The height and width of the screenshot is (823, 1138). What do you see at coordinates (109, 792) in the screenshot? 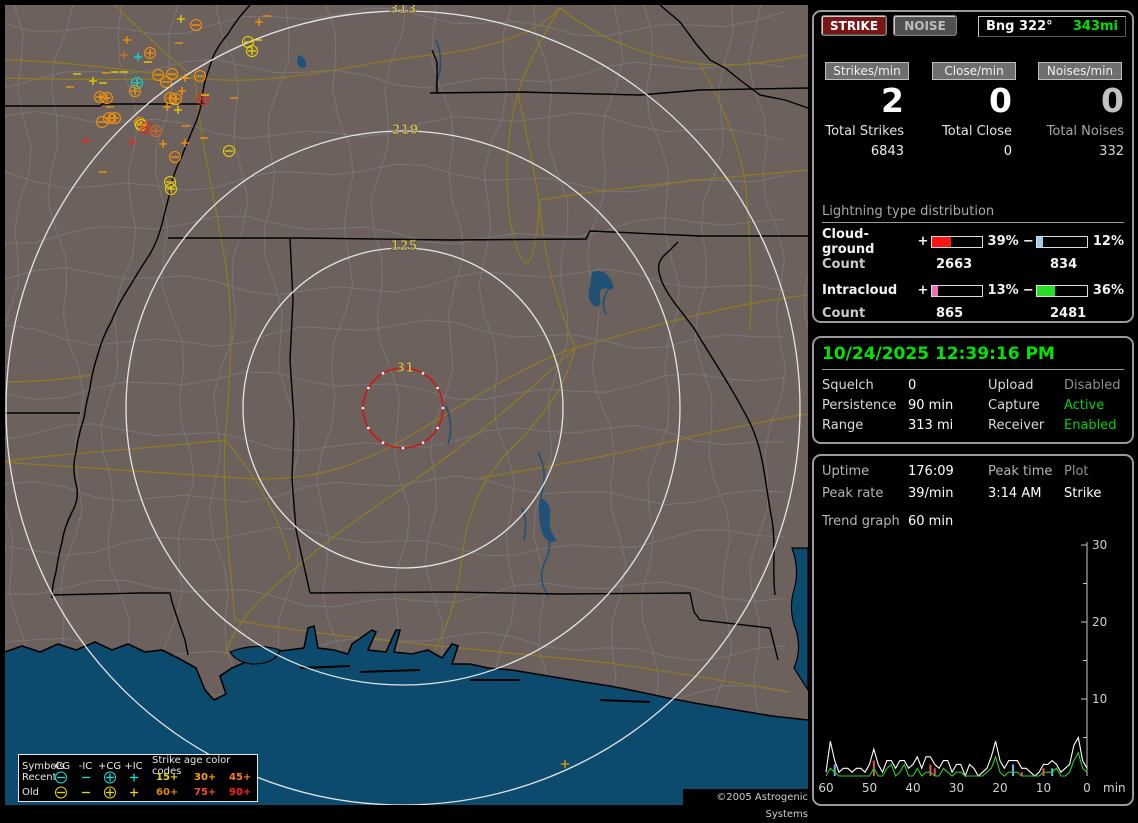
I see `legend-cp-icon` at bounding box center [109, 792].